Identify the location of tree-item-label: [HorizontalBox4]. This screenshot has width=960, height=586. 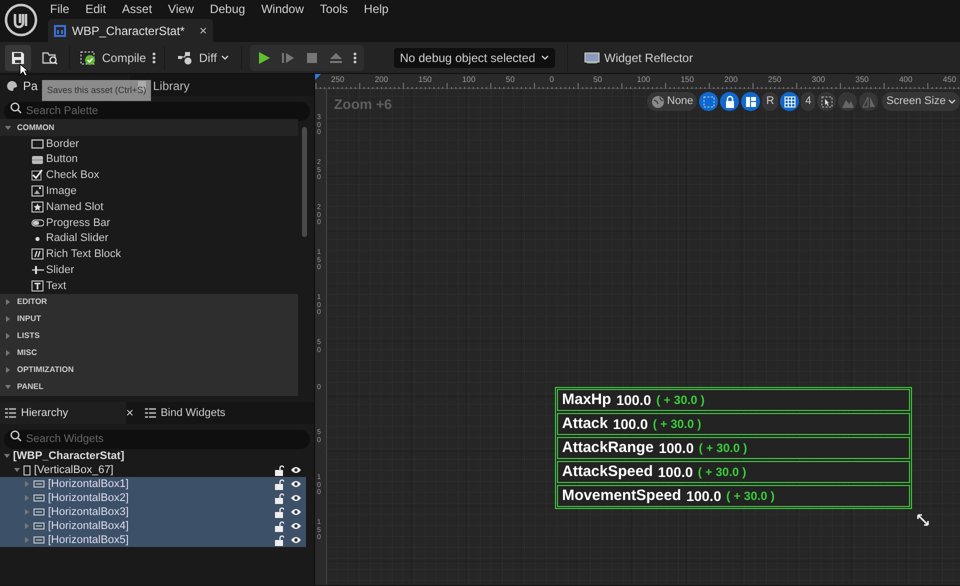
(89, 526).